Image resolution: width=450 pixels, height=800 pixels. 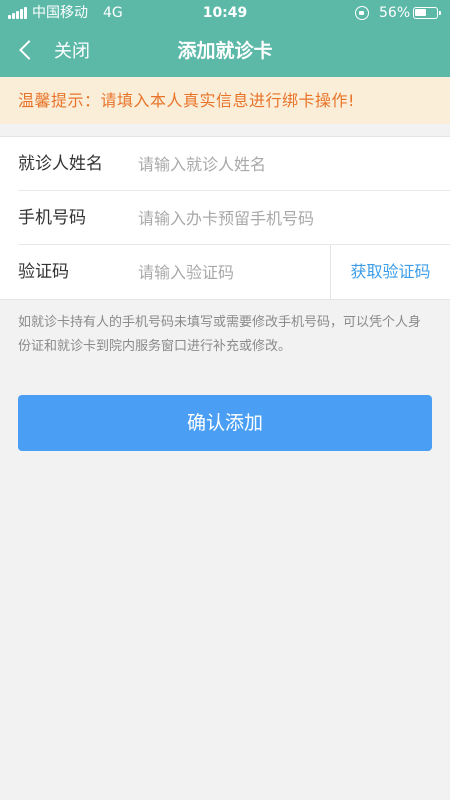 I want to click on code-label: 验证码, so click(x=43, y=272).